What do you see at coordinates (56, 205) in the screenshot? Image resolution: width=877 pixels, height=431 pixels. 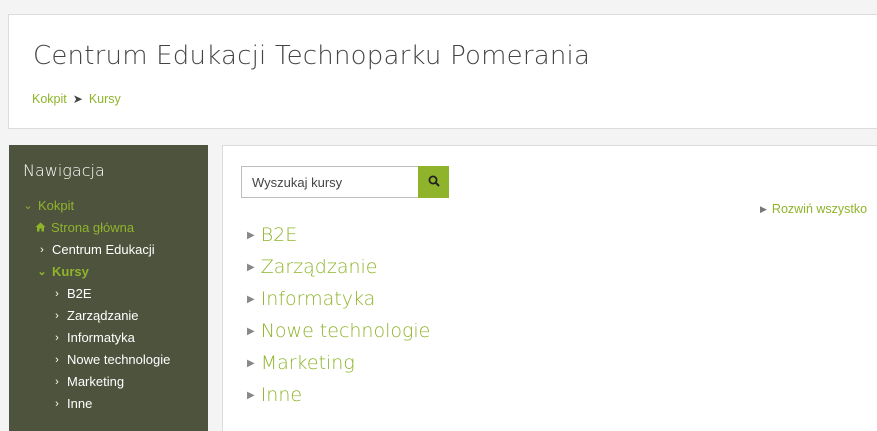 I see `nav-item-label: Kokpit` at bounding box center [56, 205].